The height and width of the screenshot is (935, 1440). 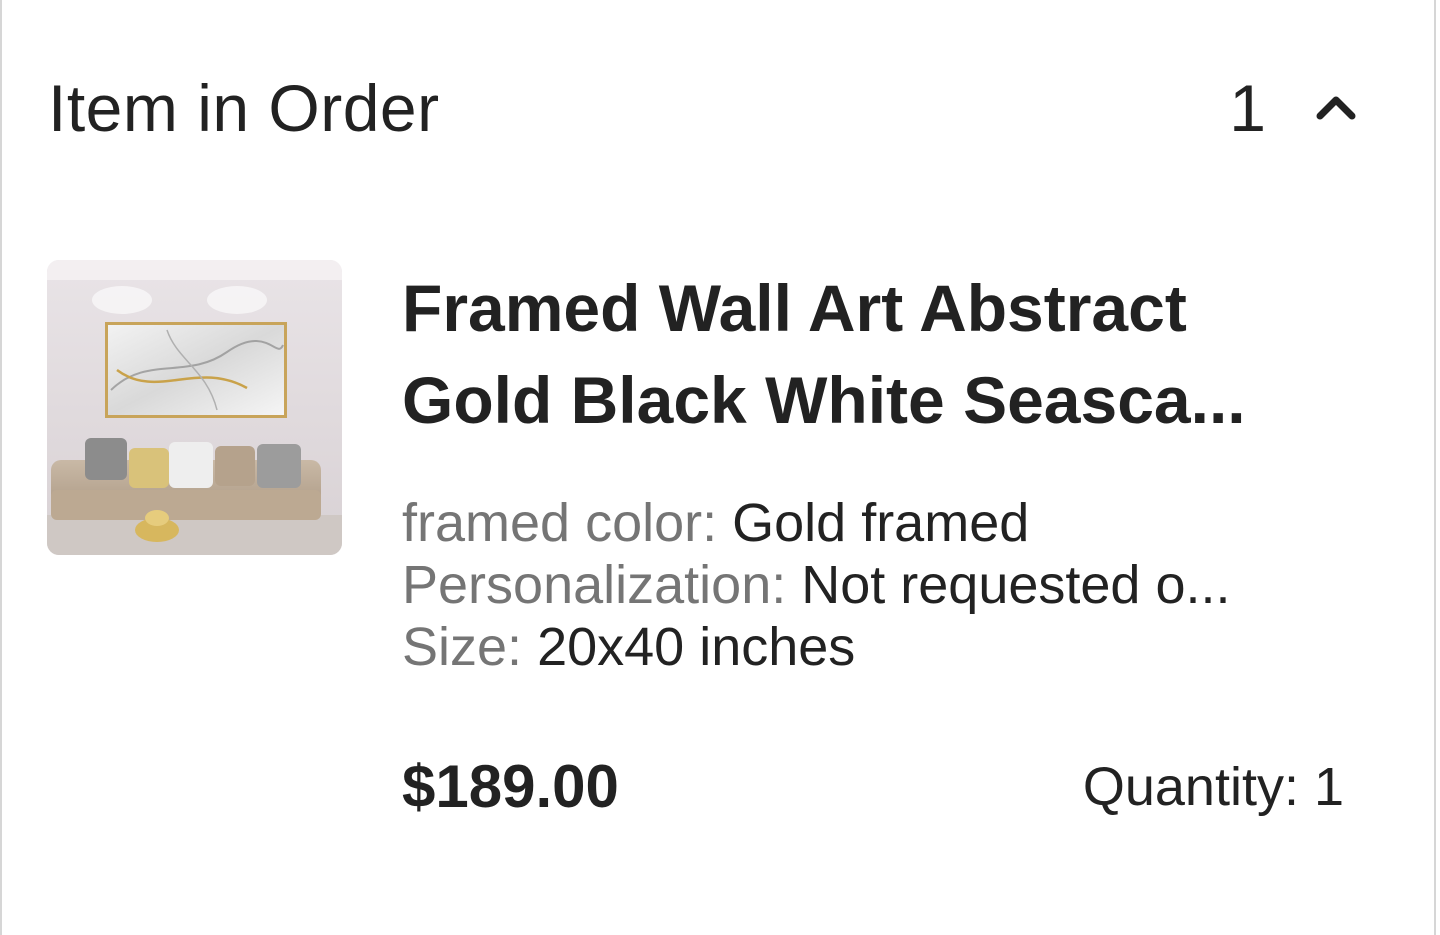 I want to click on product-title-line-1: Framed Wall Art Abstract, so click(x=794, y=308).